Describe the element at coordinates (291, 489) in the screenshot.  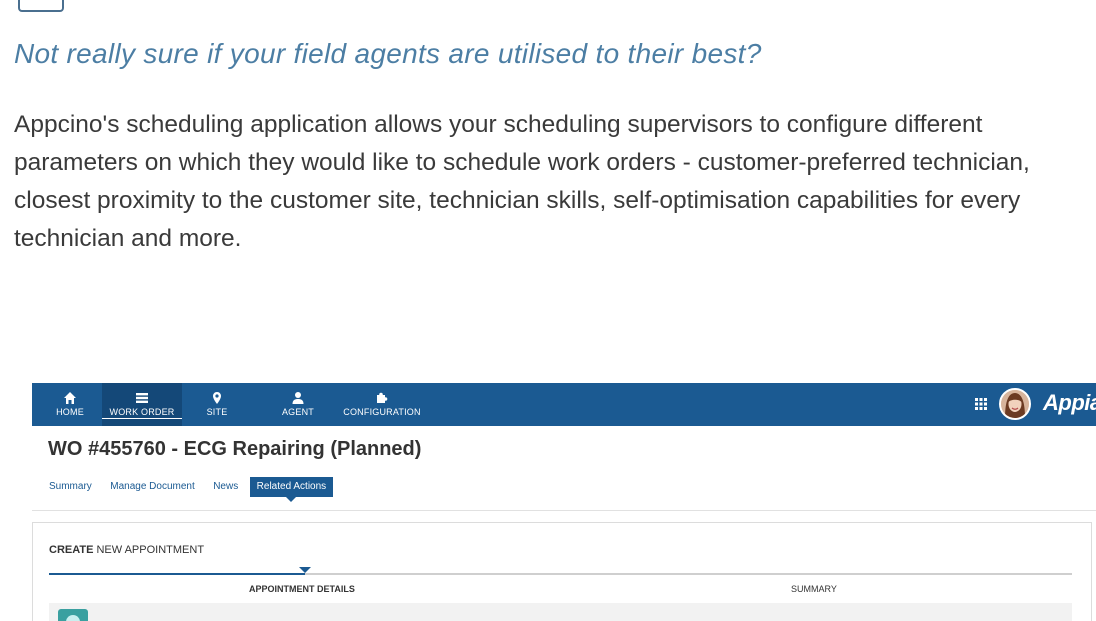
I see `tab-related-actions: Related Actions` at that location.